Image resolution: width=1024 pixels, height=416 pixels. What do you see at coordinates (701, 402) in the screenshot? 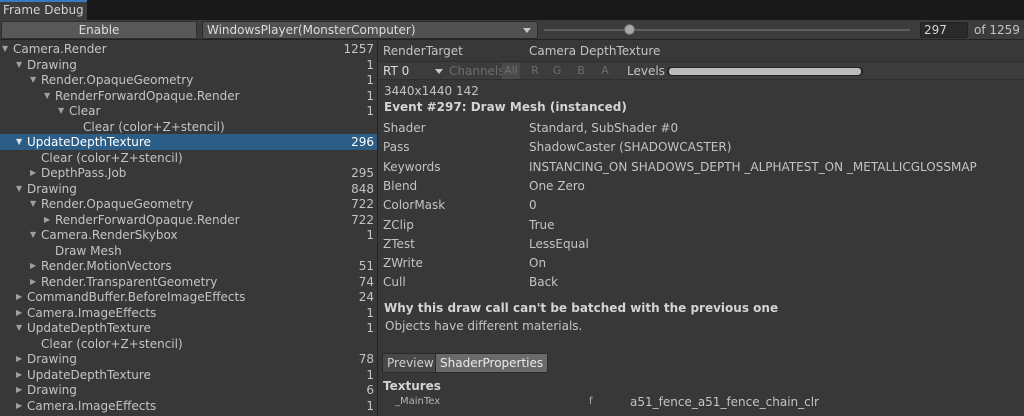
I see `texture-row: _MainTex f a51_fence_a51_fence_chain_clr` at bounding box center [701, 402].